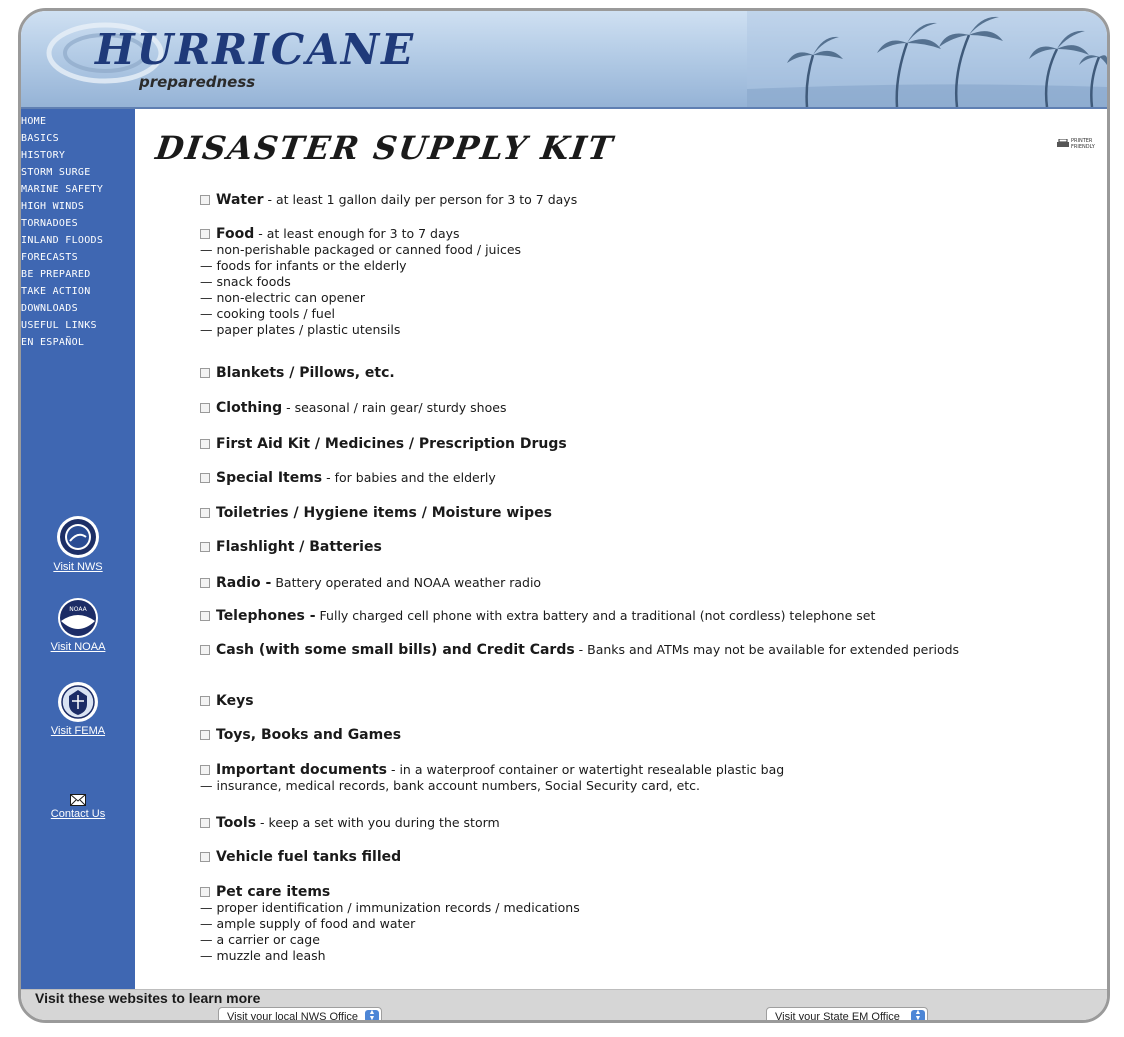 This screenshot has width=1124, height=1037. Describe the element at coordinates (78, 814) in the screenshot. I see `contact-us-label: Contact Us` at that location.